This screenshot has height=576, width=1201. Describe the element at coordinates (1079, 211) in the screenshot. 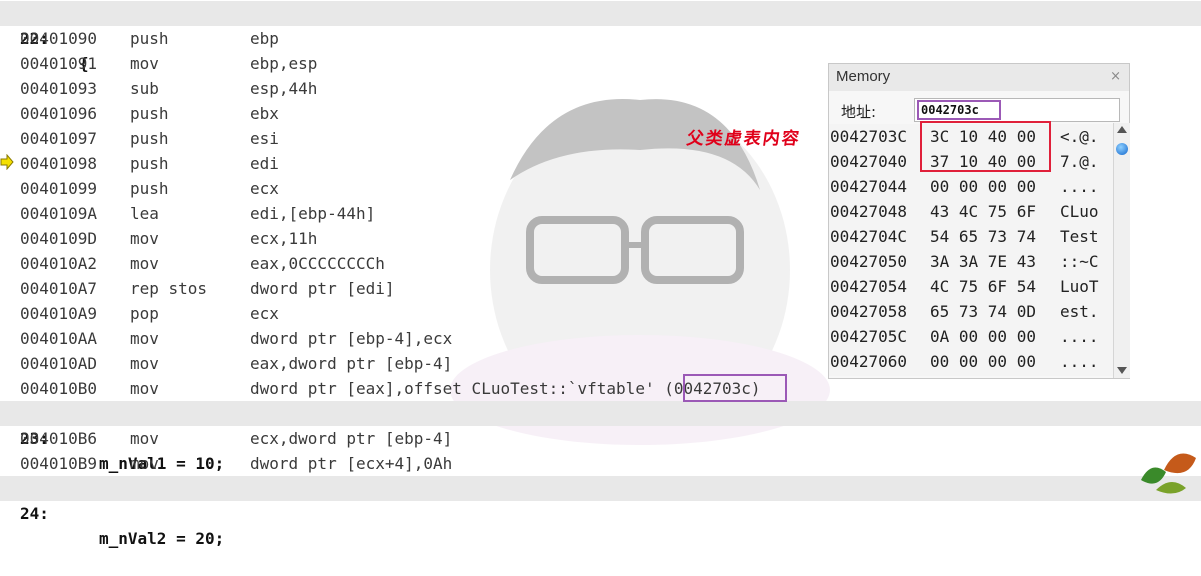

I see `memory-row-ascii: CLuo` at that location.